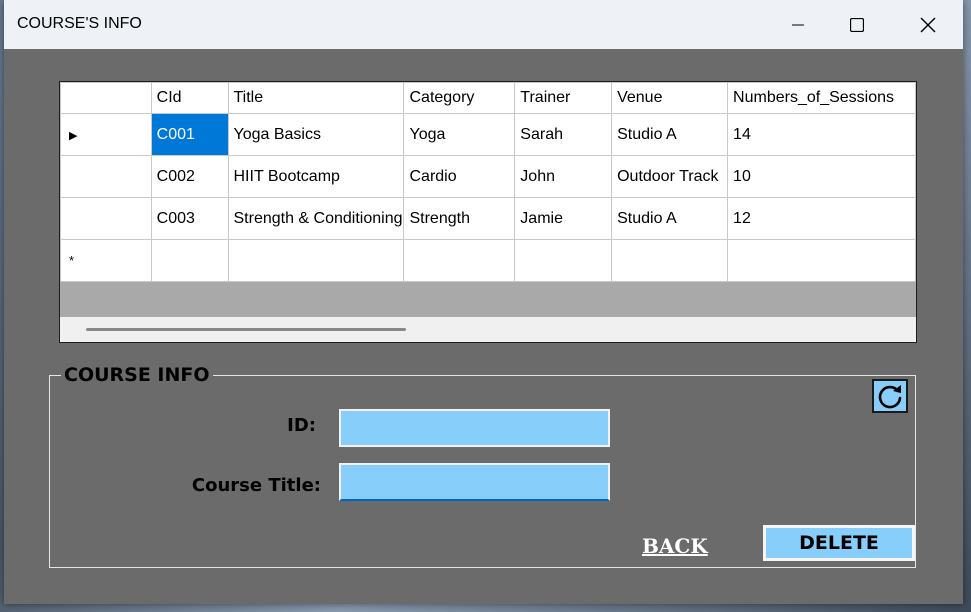  I want to click on groupbox-legend: COURSE INFO, so click(137, 375).